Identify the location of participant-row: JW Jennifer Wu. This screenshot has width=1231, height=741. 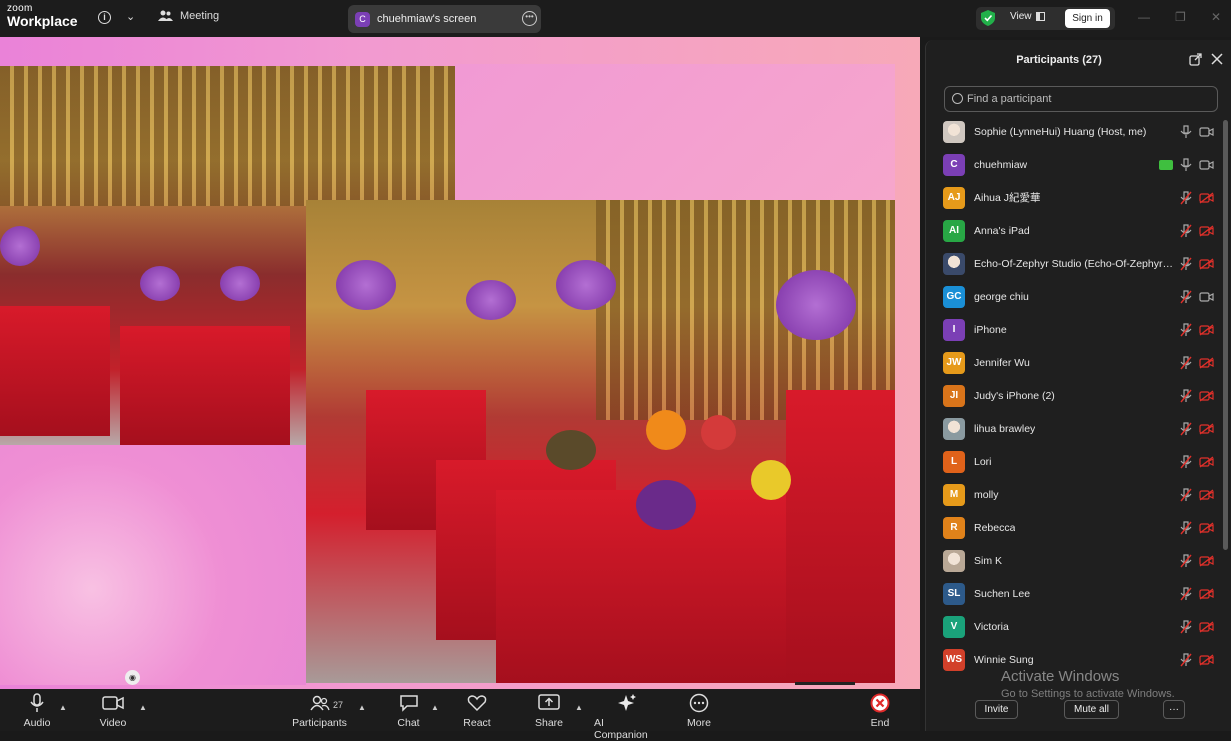
(1074, 362).